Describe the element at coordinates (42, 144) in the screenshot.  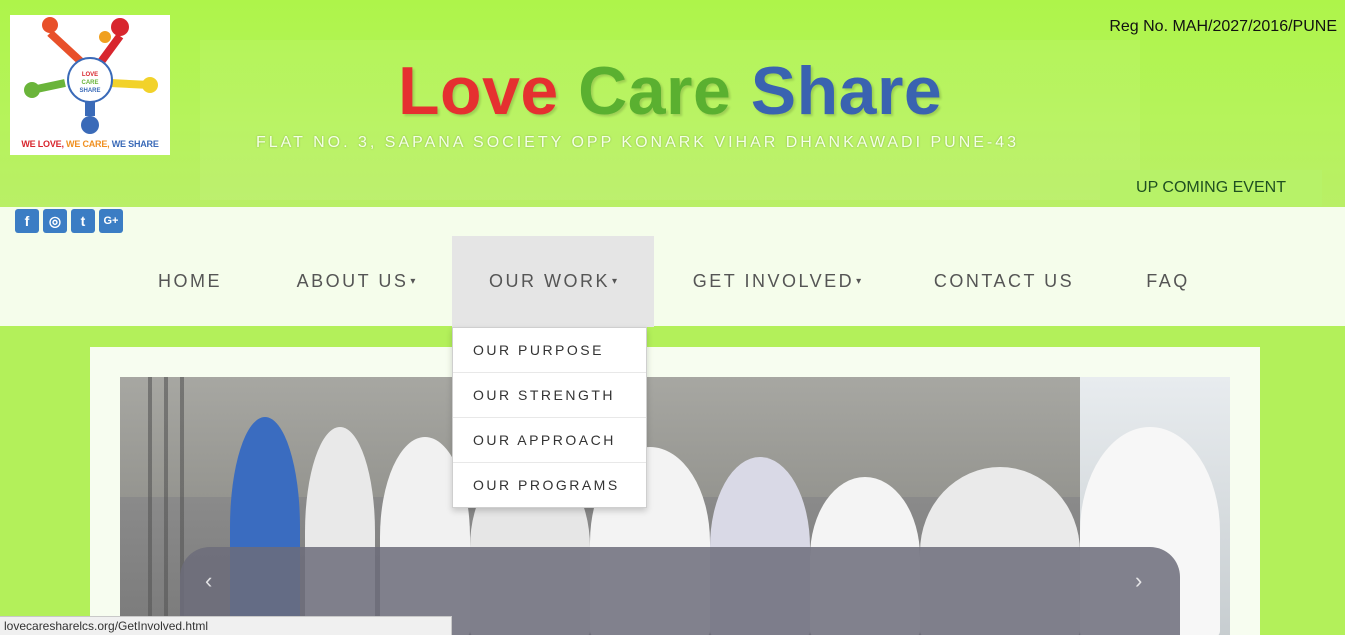
I see `tagline-love: WE LOVE,` at that location.